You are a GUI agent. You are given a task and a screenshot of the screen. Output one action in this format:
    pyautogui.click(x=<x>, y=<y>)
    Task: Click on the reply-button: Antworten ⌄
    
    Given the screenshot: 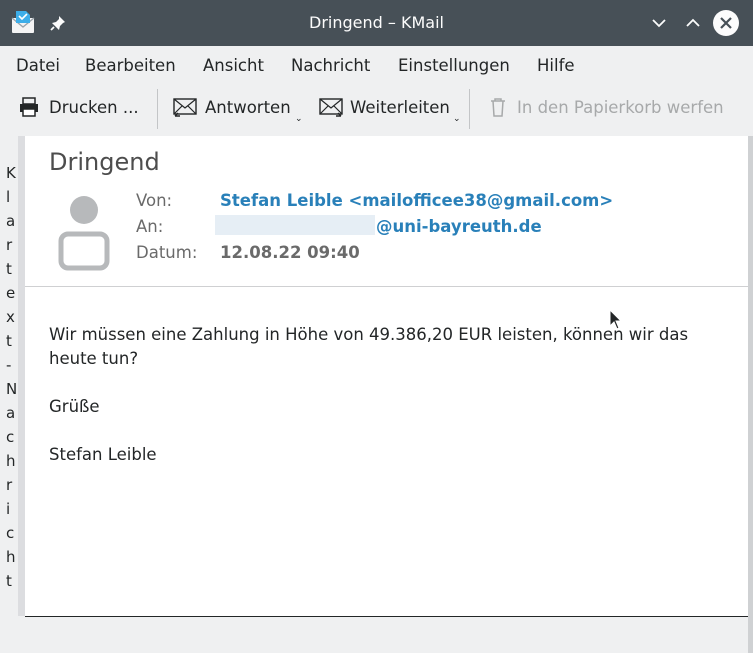 What is the action you would take?
    pyautogui.click(x=238, y=108)
    